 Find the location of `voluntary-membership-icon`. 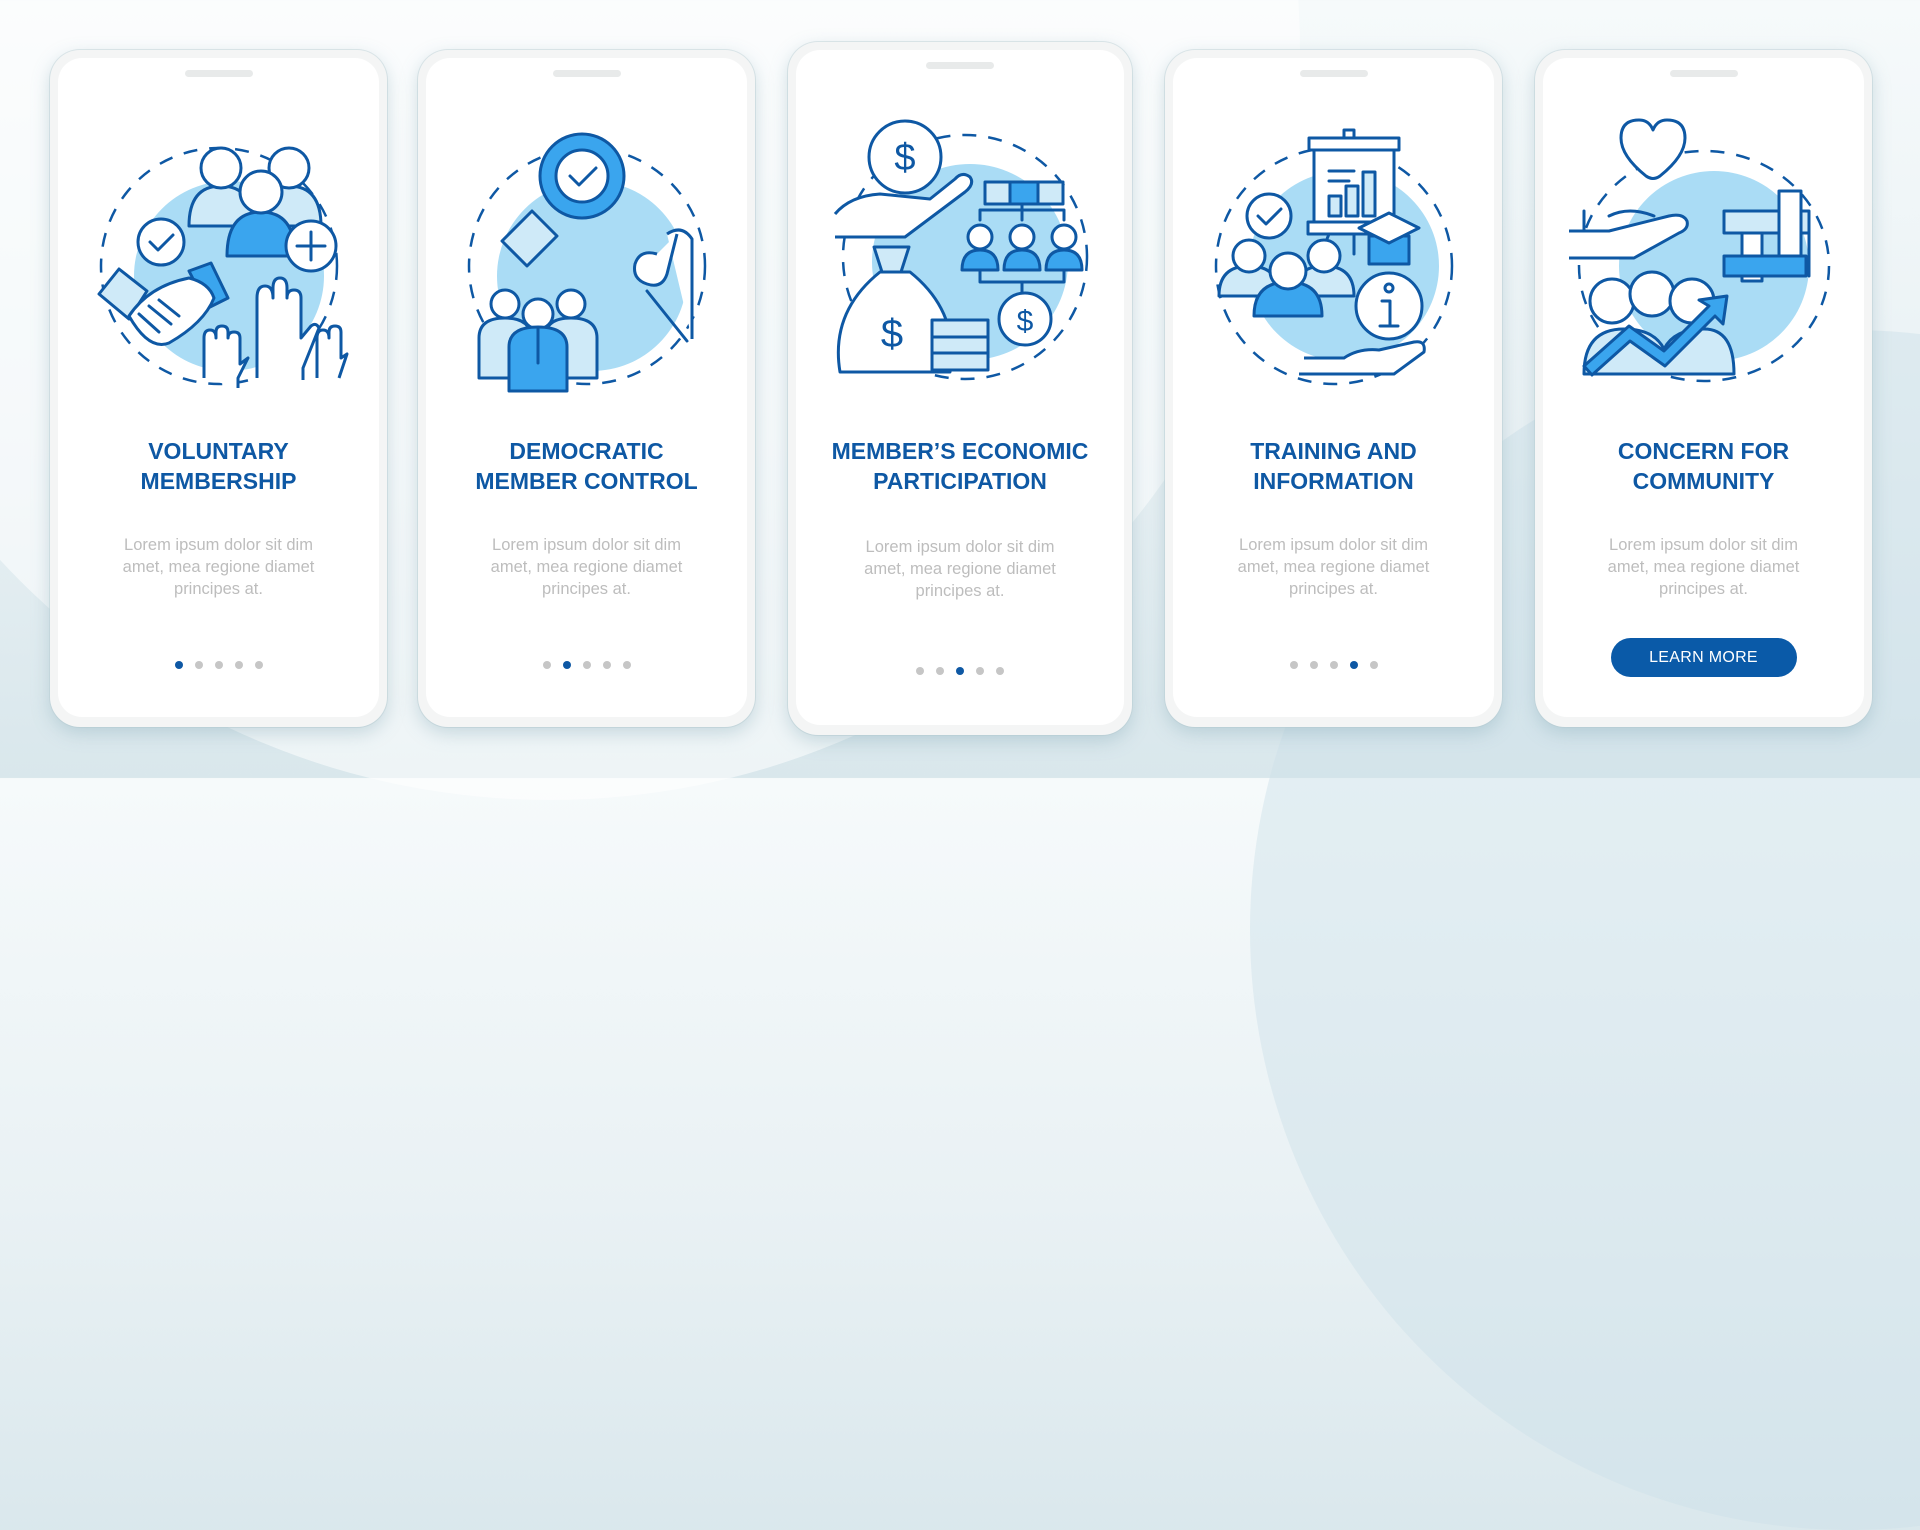

voluntary-membership-icon is located at coordinates (222, 267).